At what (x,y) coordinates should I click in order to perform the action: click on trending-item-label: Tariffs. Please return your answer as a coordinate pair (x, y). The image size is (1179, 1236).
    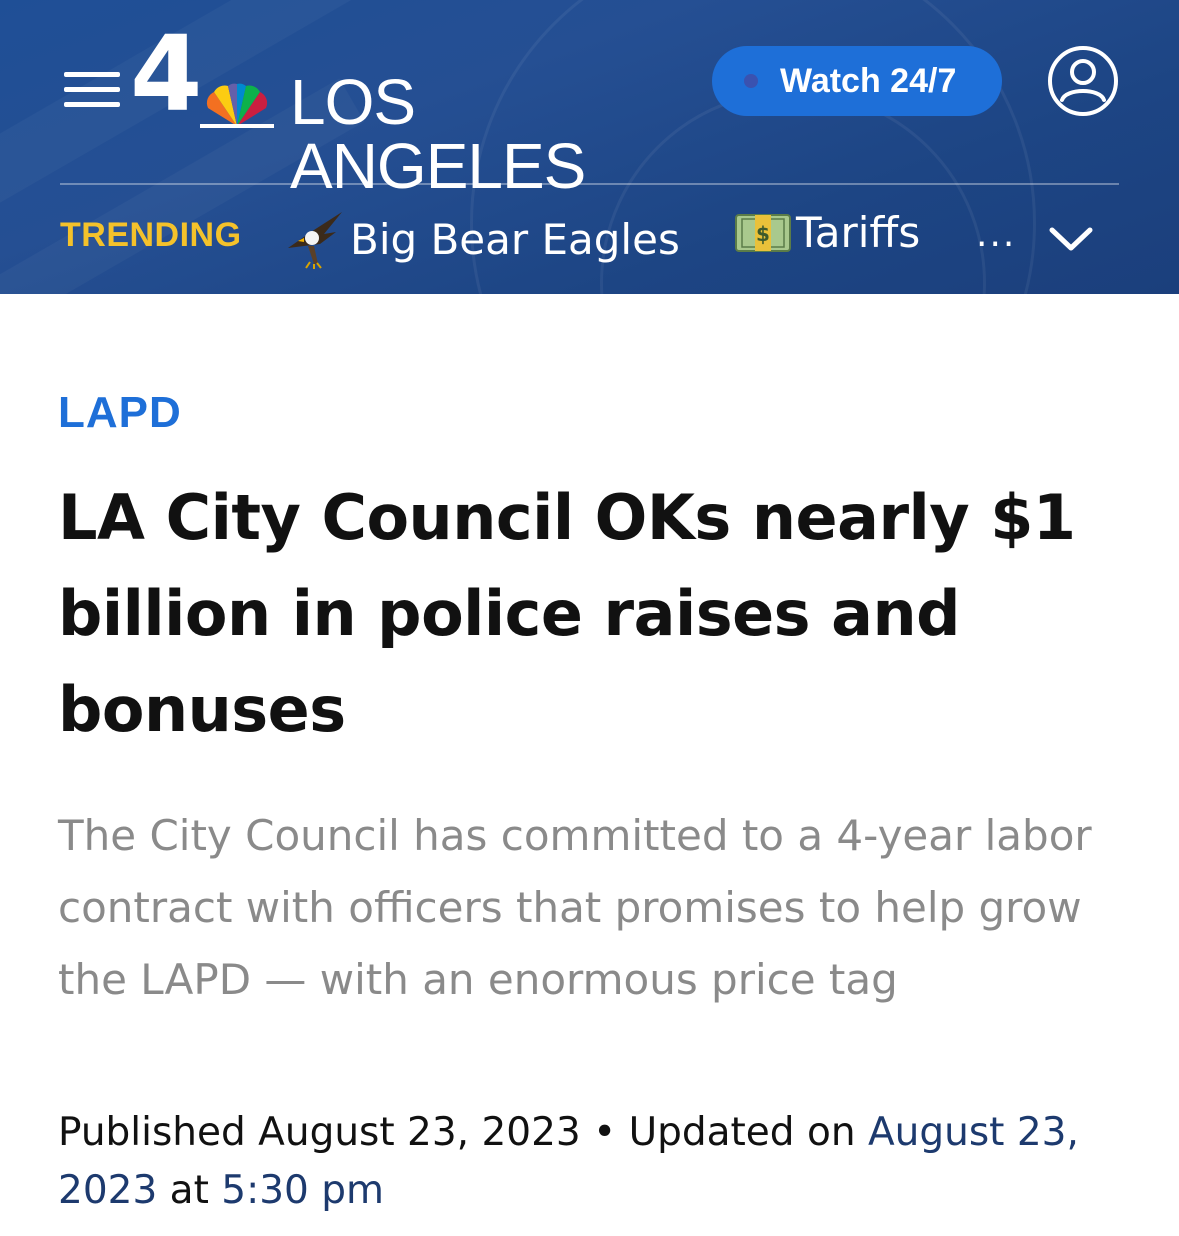
    Looking at the image, I should click on (858, 232).